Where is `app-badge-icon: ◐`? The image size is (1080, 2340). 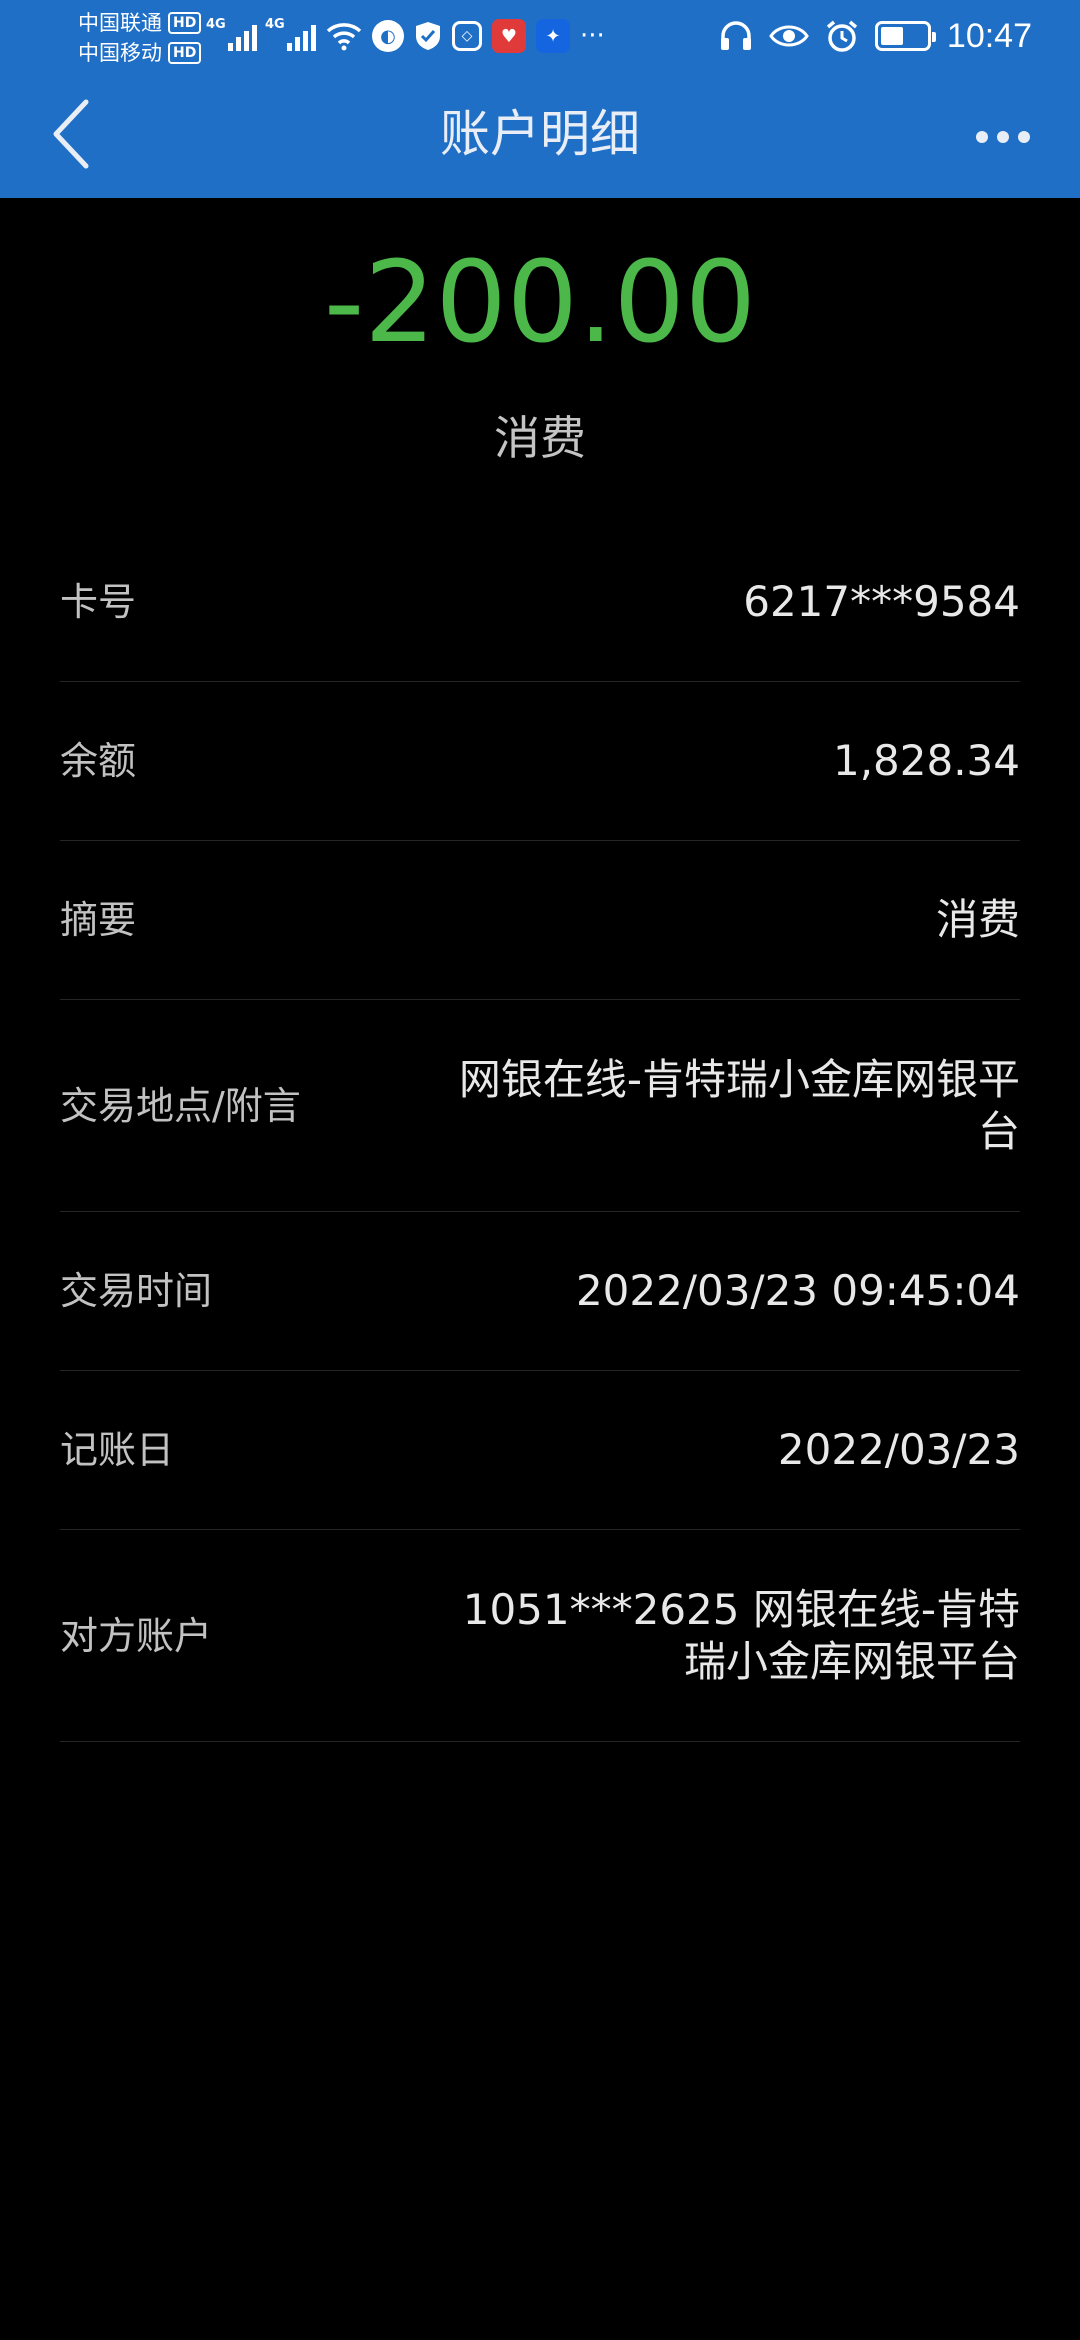 app-badge-icon: ◐ is located at coordinates (388, 36).